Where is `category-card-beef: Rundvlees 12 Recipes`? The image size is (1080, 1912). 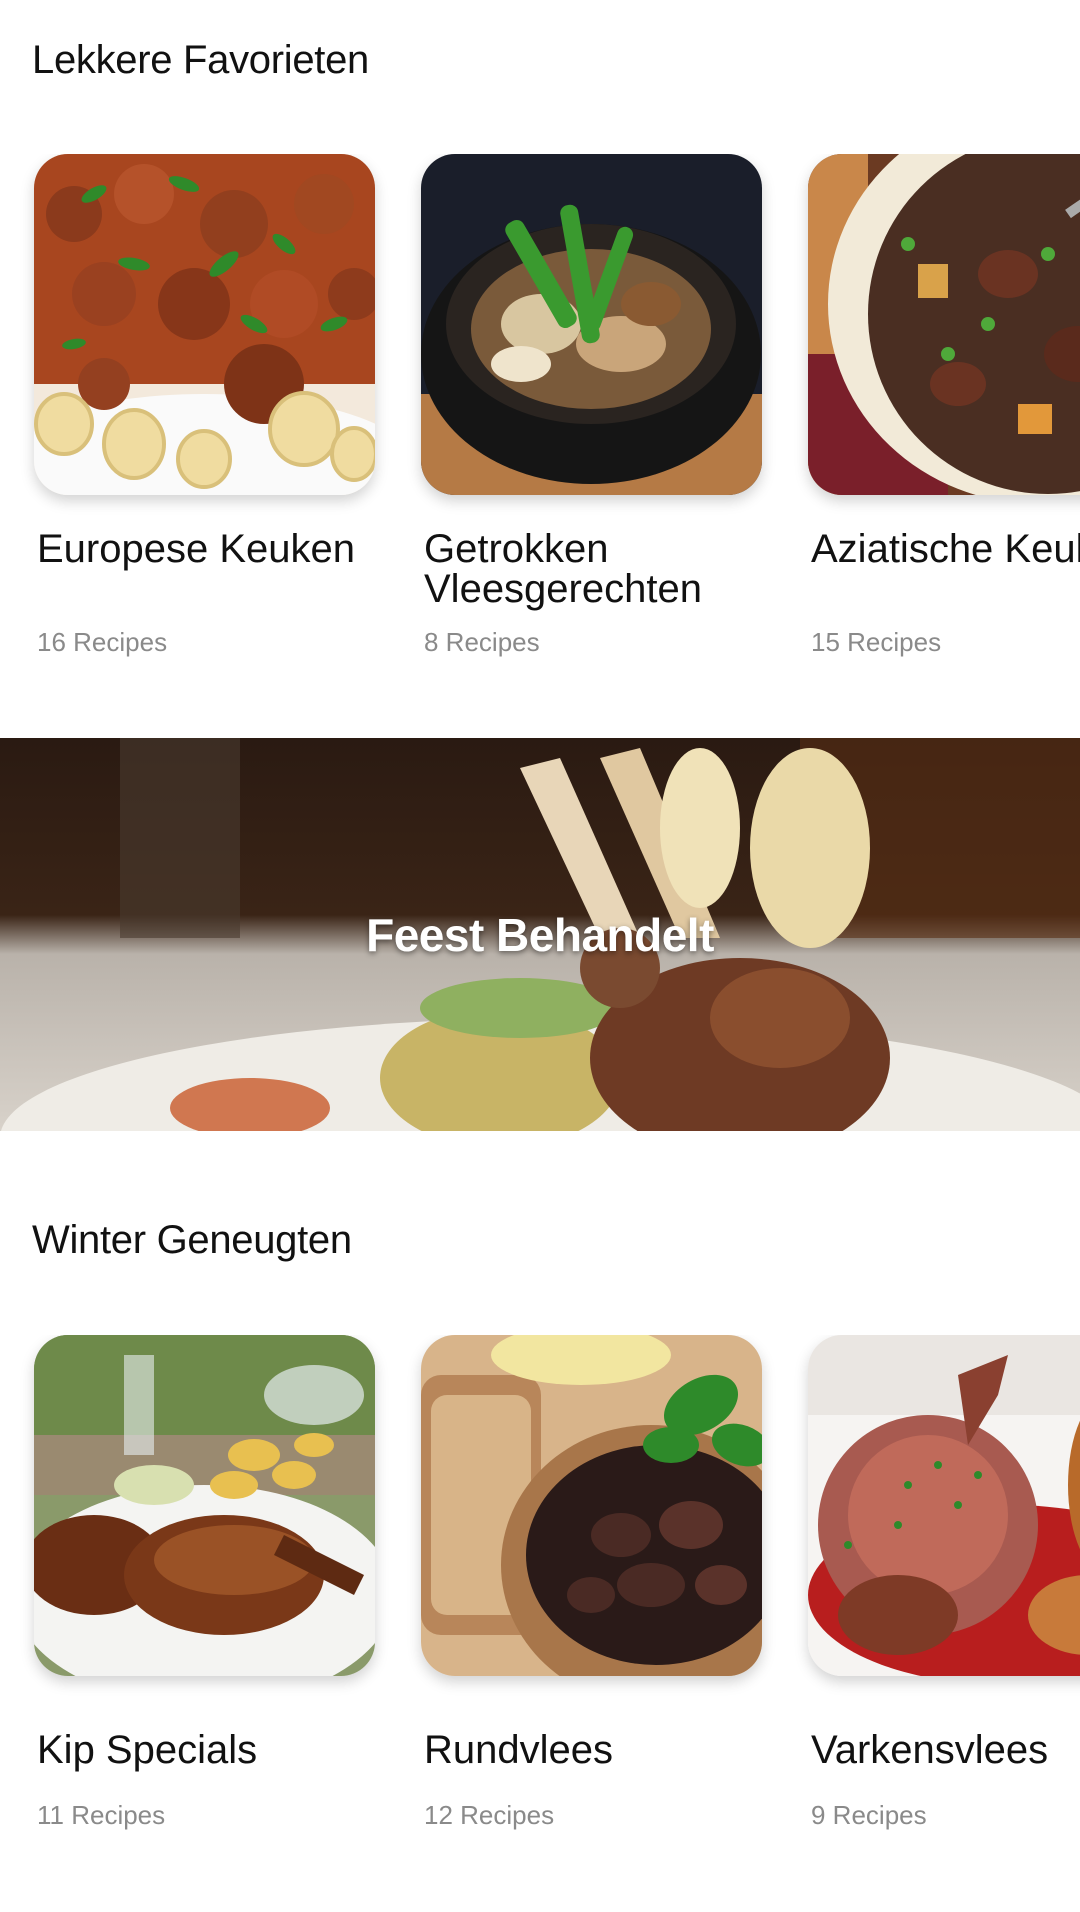 category-card-beef: Rundvlees 12 Recipes is located at coordinates (591, 1583).